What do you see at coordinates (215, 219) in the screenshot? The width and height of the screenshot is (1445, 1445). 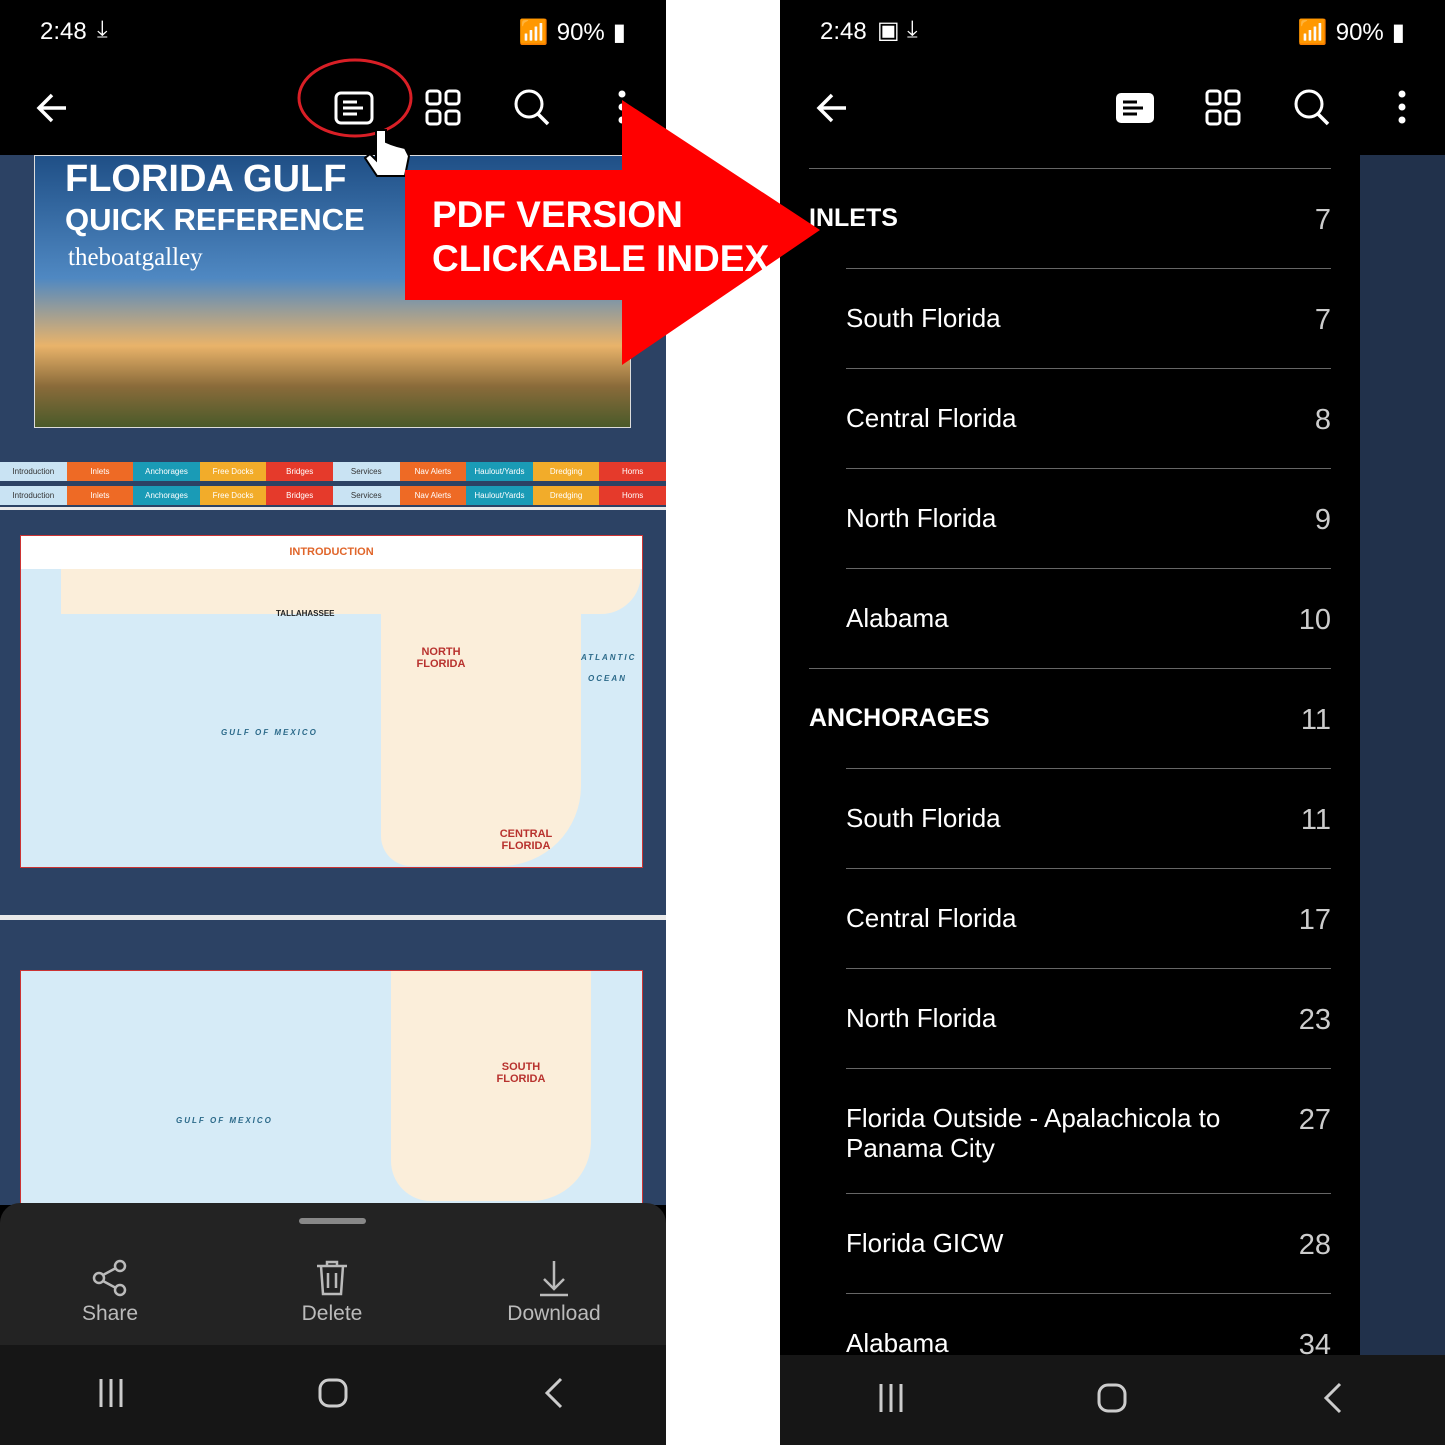 I see `cover-subtitle: QUICK REFERENCE` at bounding box center [215, 219].